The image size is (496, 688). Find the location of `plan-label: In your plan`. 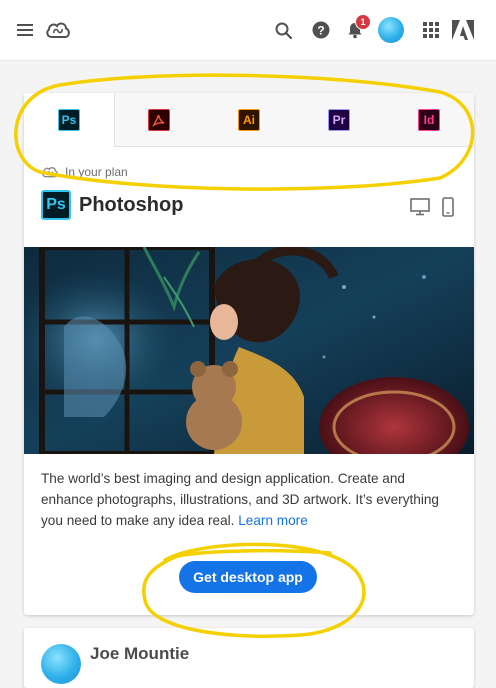

plan-label: In your plan is located at coordinates (96, 172).